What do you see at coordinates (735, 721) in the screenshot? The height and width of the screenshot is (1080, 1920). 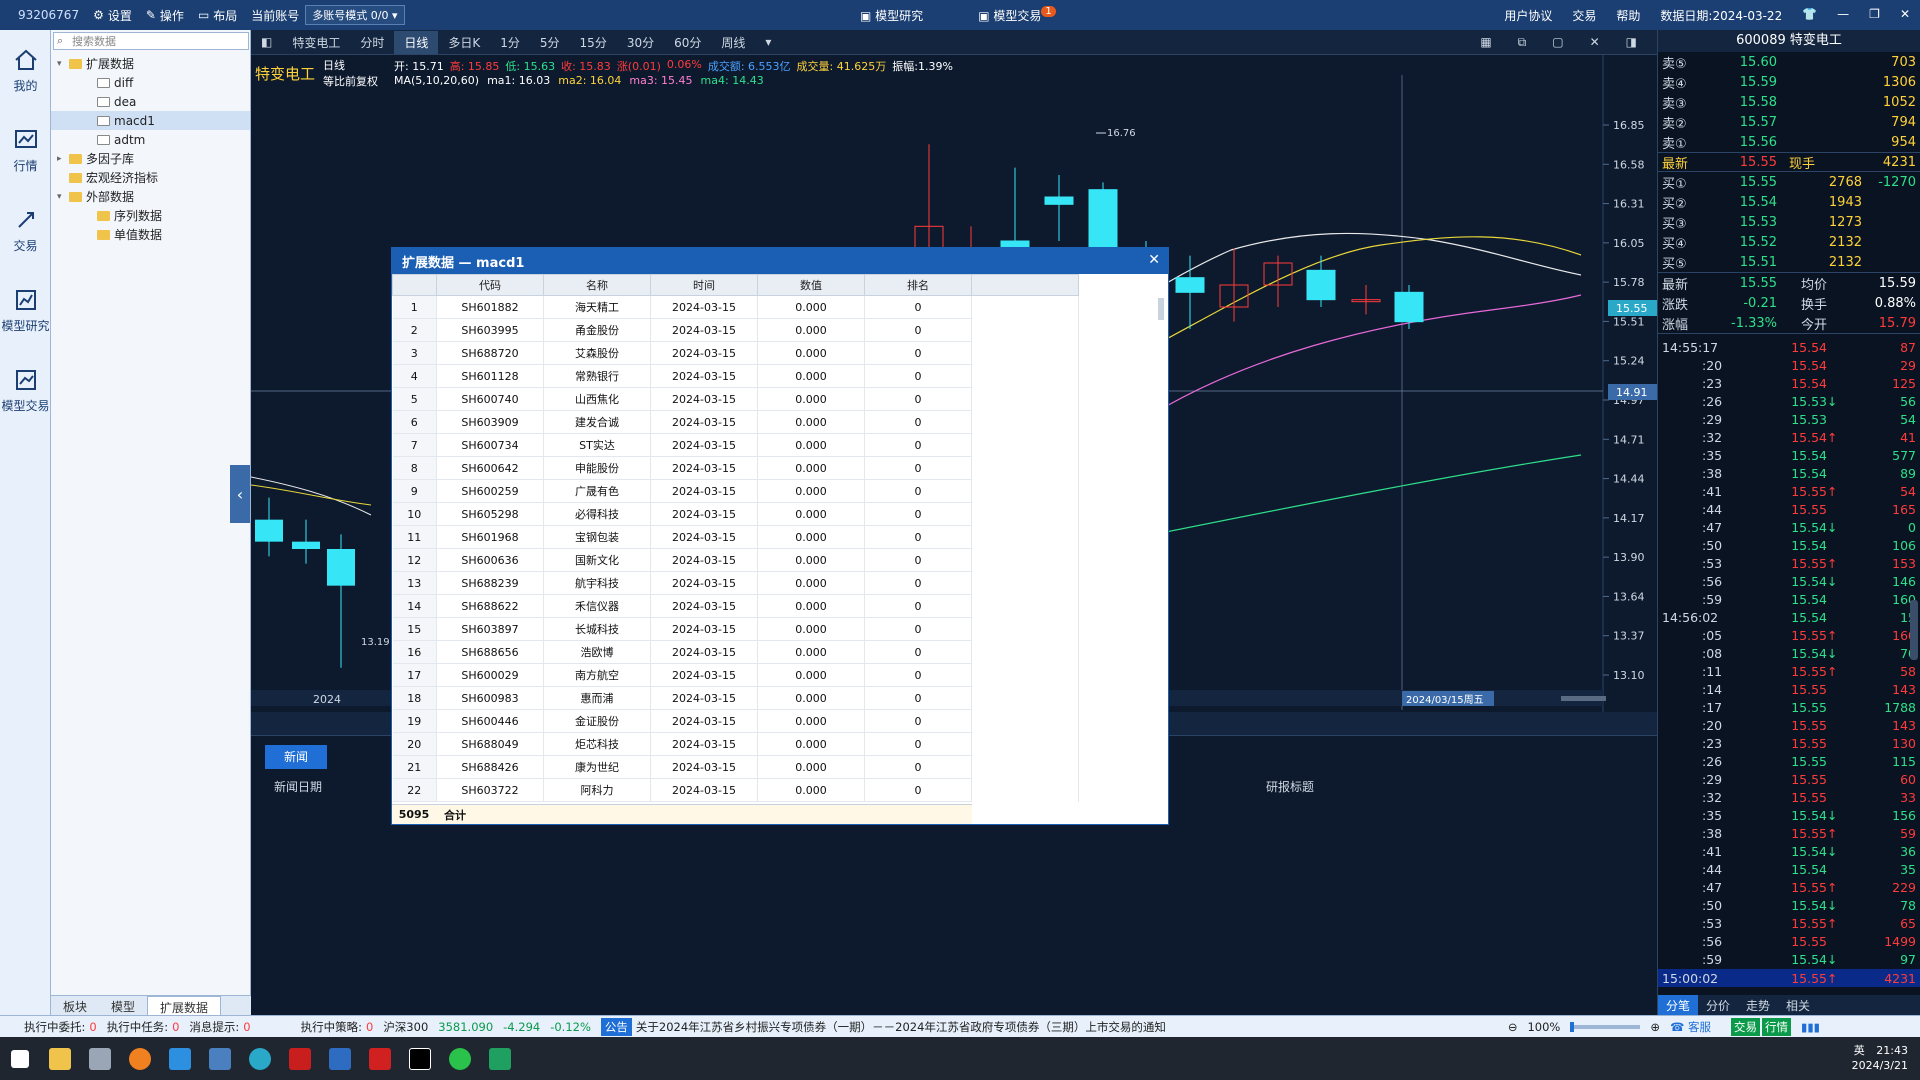 I see `table-row: 19 SH600446 金证股份 2024-03-15 0.000 0` at bounding box center [735, 721].